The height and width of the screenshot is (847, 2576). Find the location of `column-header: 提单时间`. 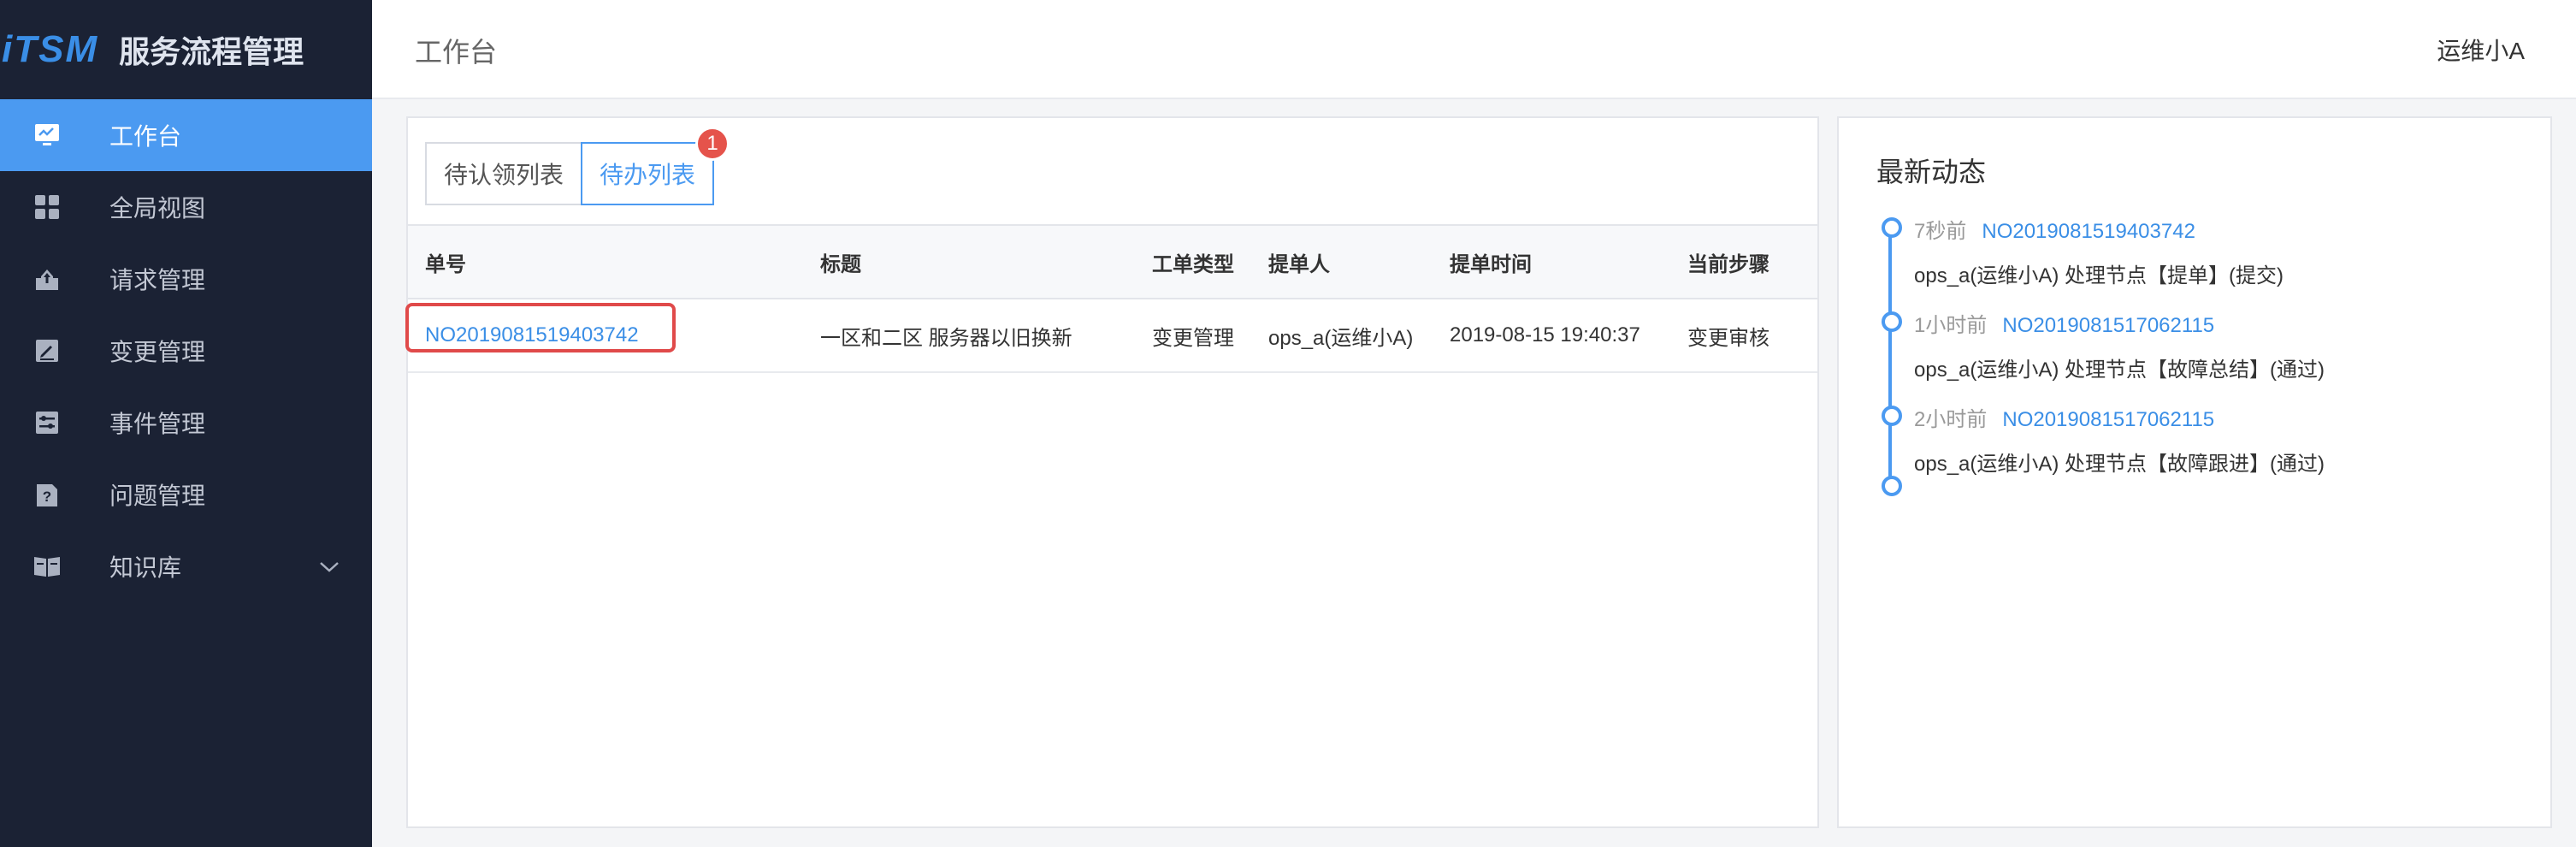

column-header: 提单时间 is located at coordinates (1491, 264).